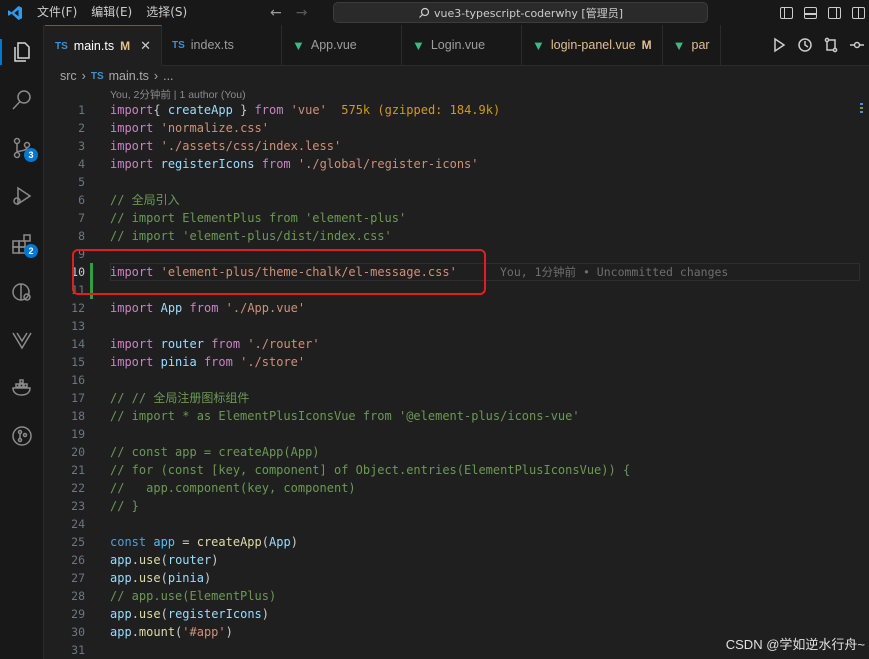 This screenshot has height=659, width=869. I want to click on line-number: 17, so click(78, 398).